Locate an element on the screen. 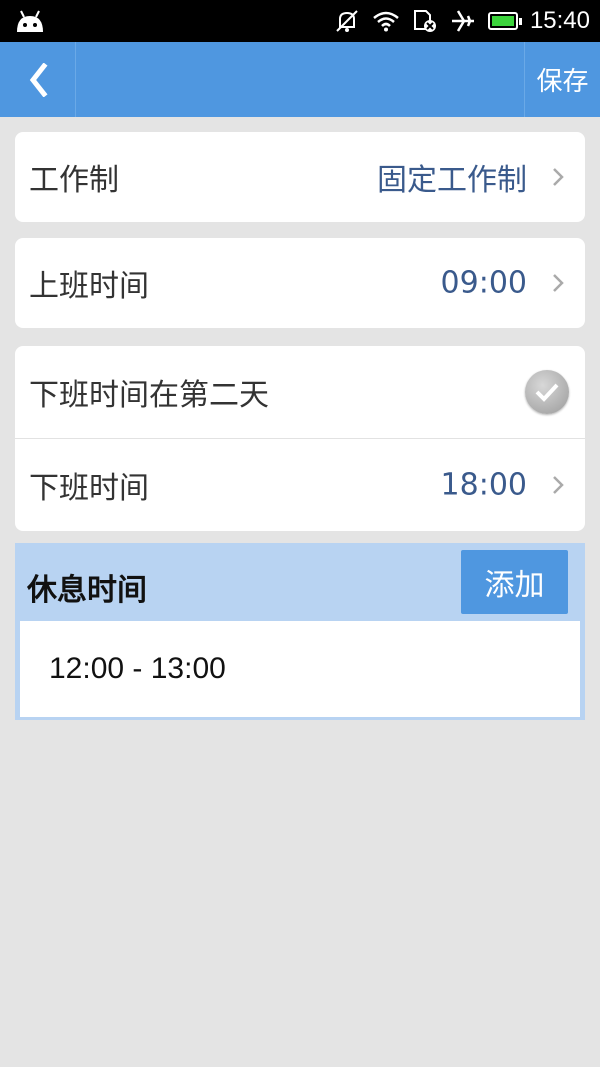 The image size is (600, 1067). wifi-icon is located at coordinates (386, 21).